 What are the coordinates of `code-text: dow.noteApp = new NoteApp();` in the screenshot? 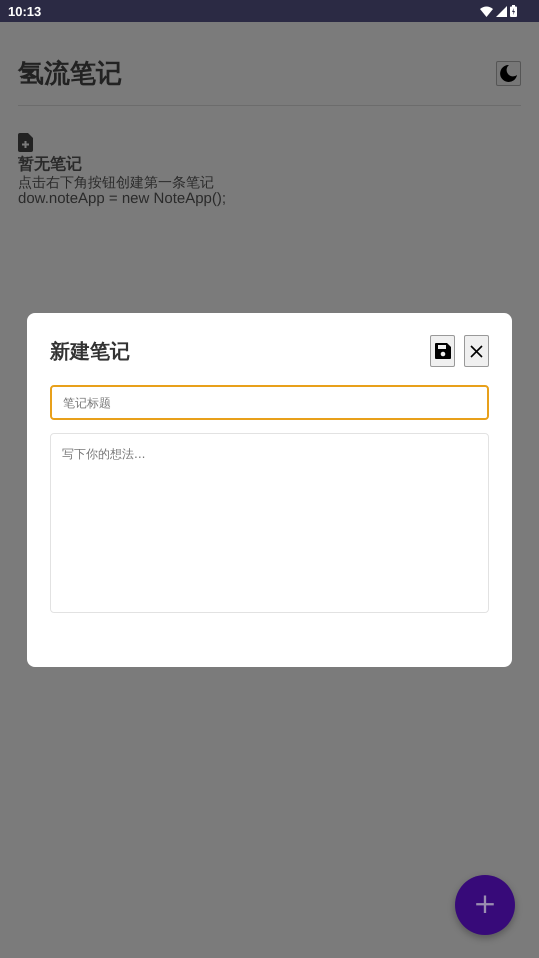 It's located at (122, 199).